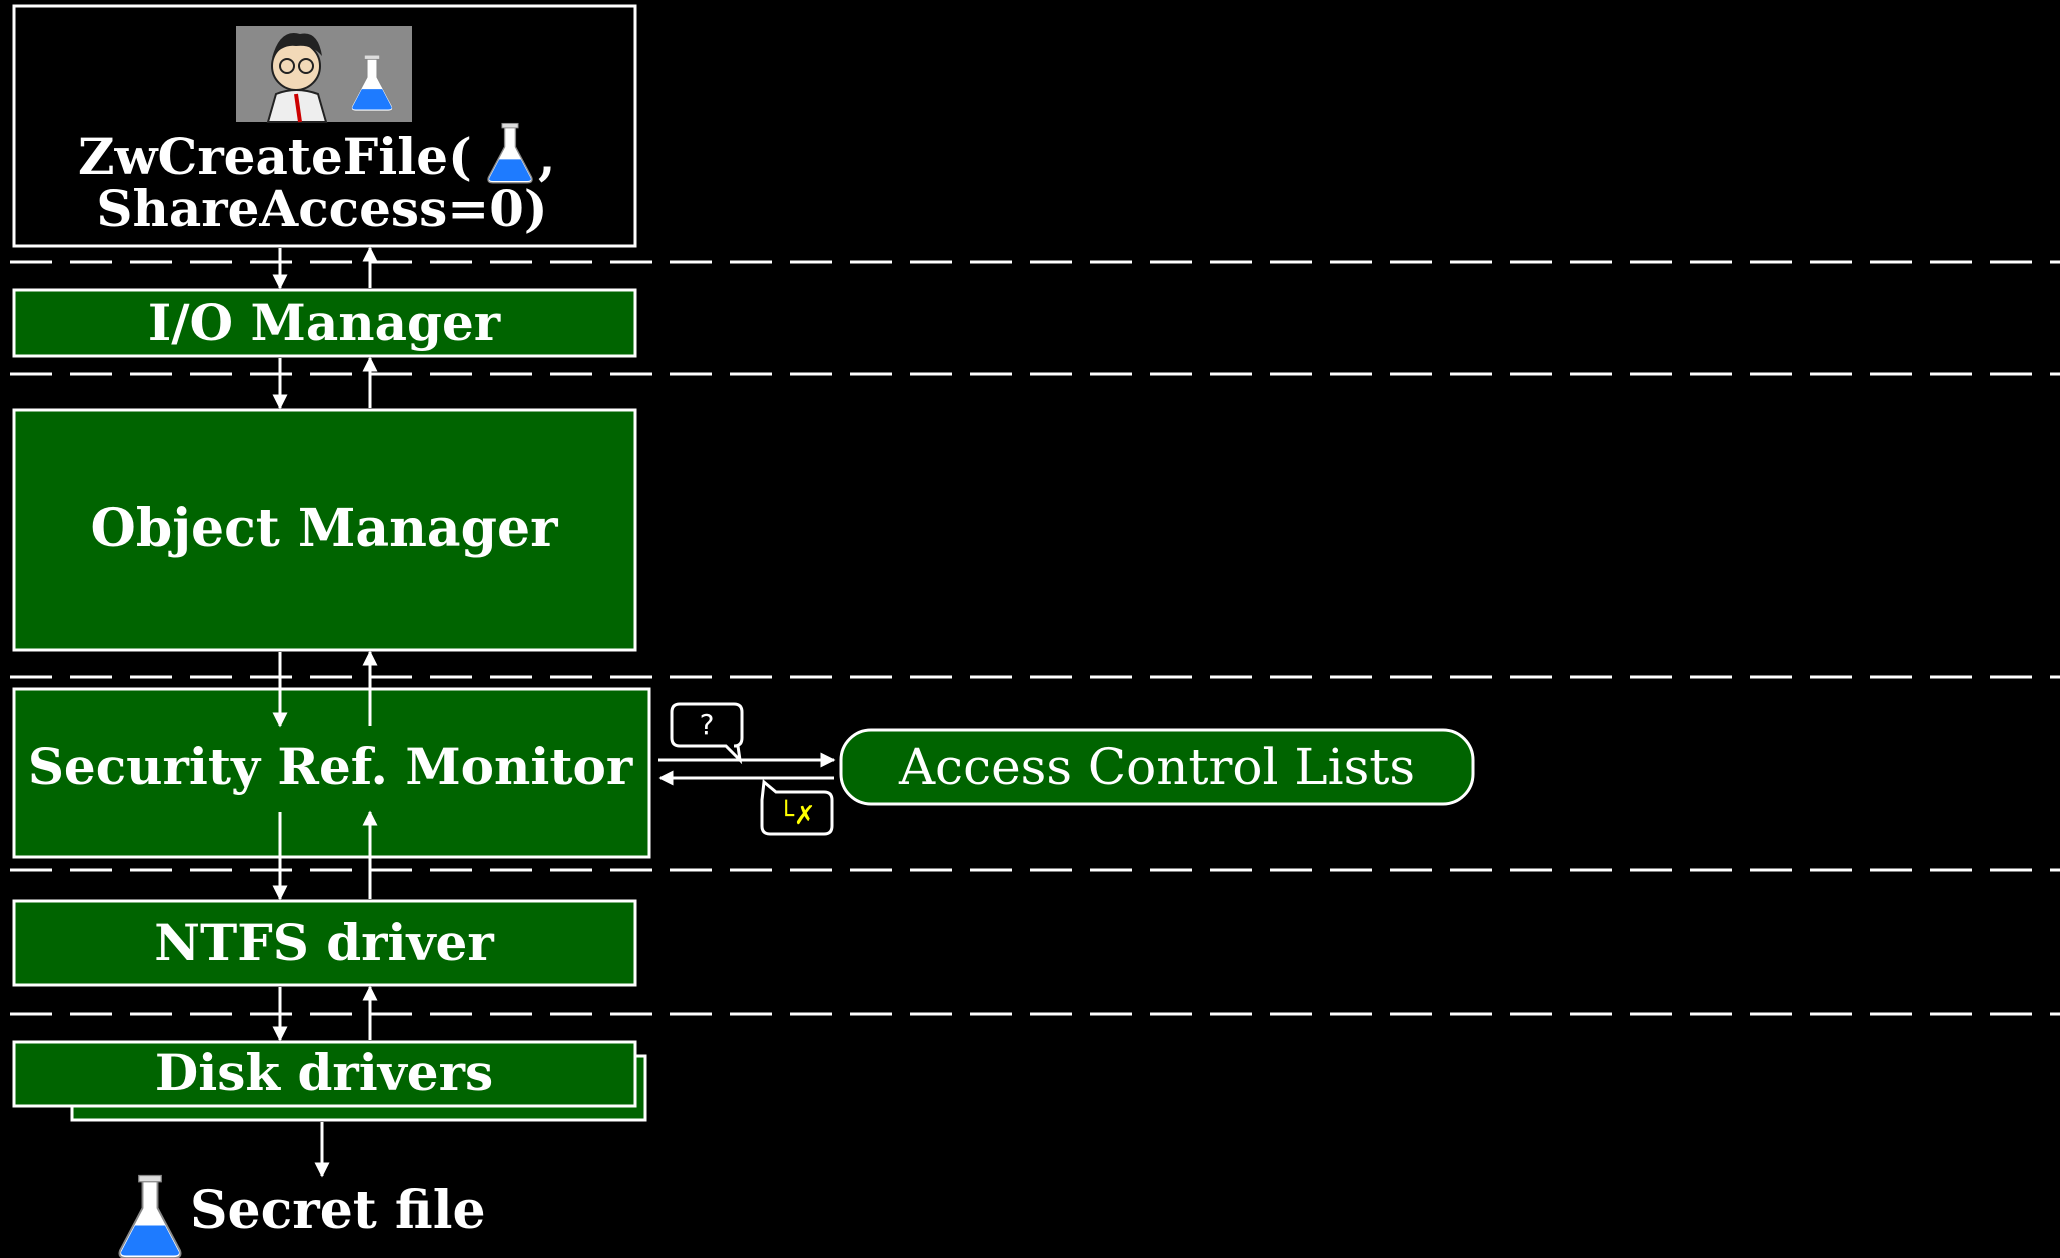 Image resolution: width=2060 pixels, height=1258 pixels. What do you see at coordinates (330, 766) in the screenshot?
I see `security-ref-monitor-label: Security Ref. Monitor` at bounding box center [330, 766].